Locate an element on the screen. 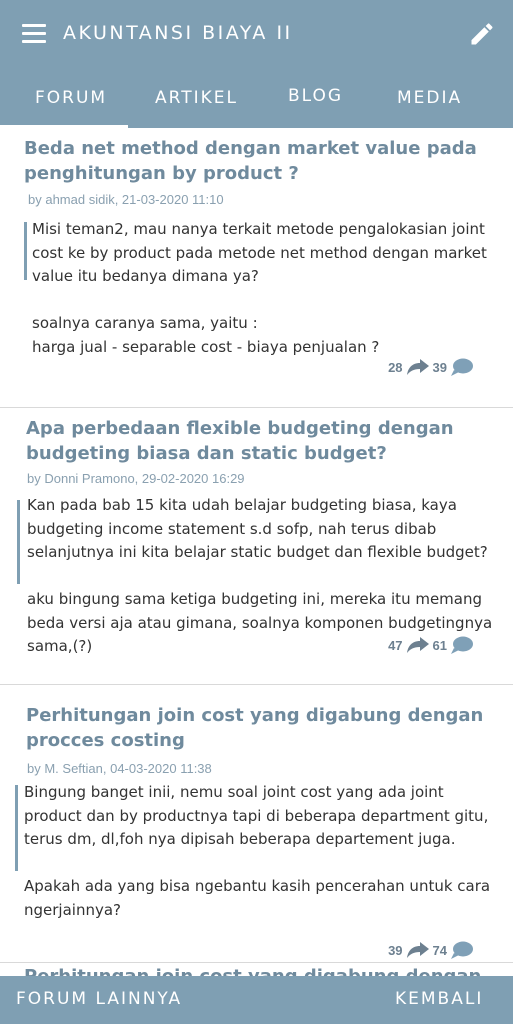  post-stats: 39 74 is located at coordinates (430, 950).